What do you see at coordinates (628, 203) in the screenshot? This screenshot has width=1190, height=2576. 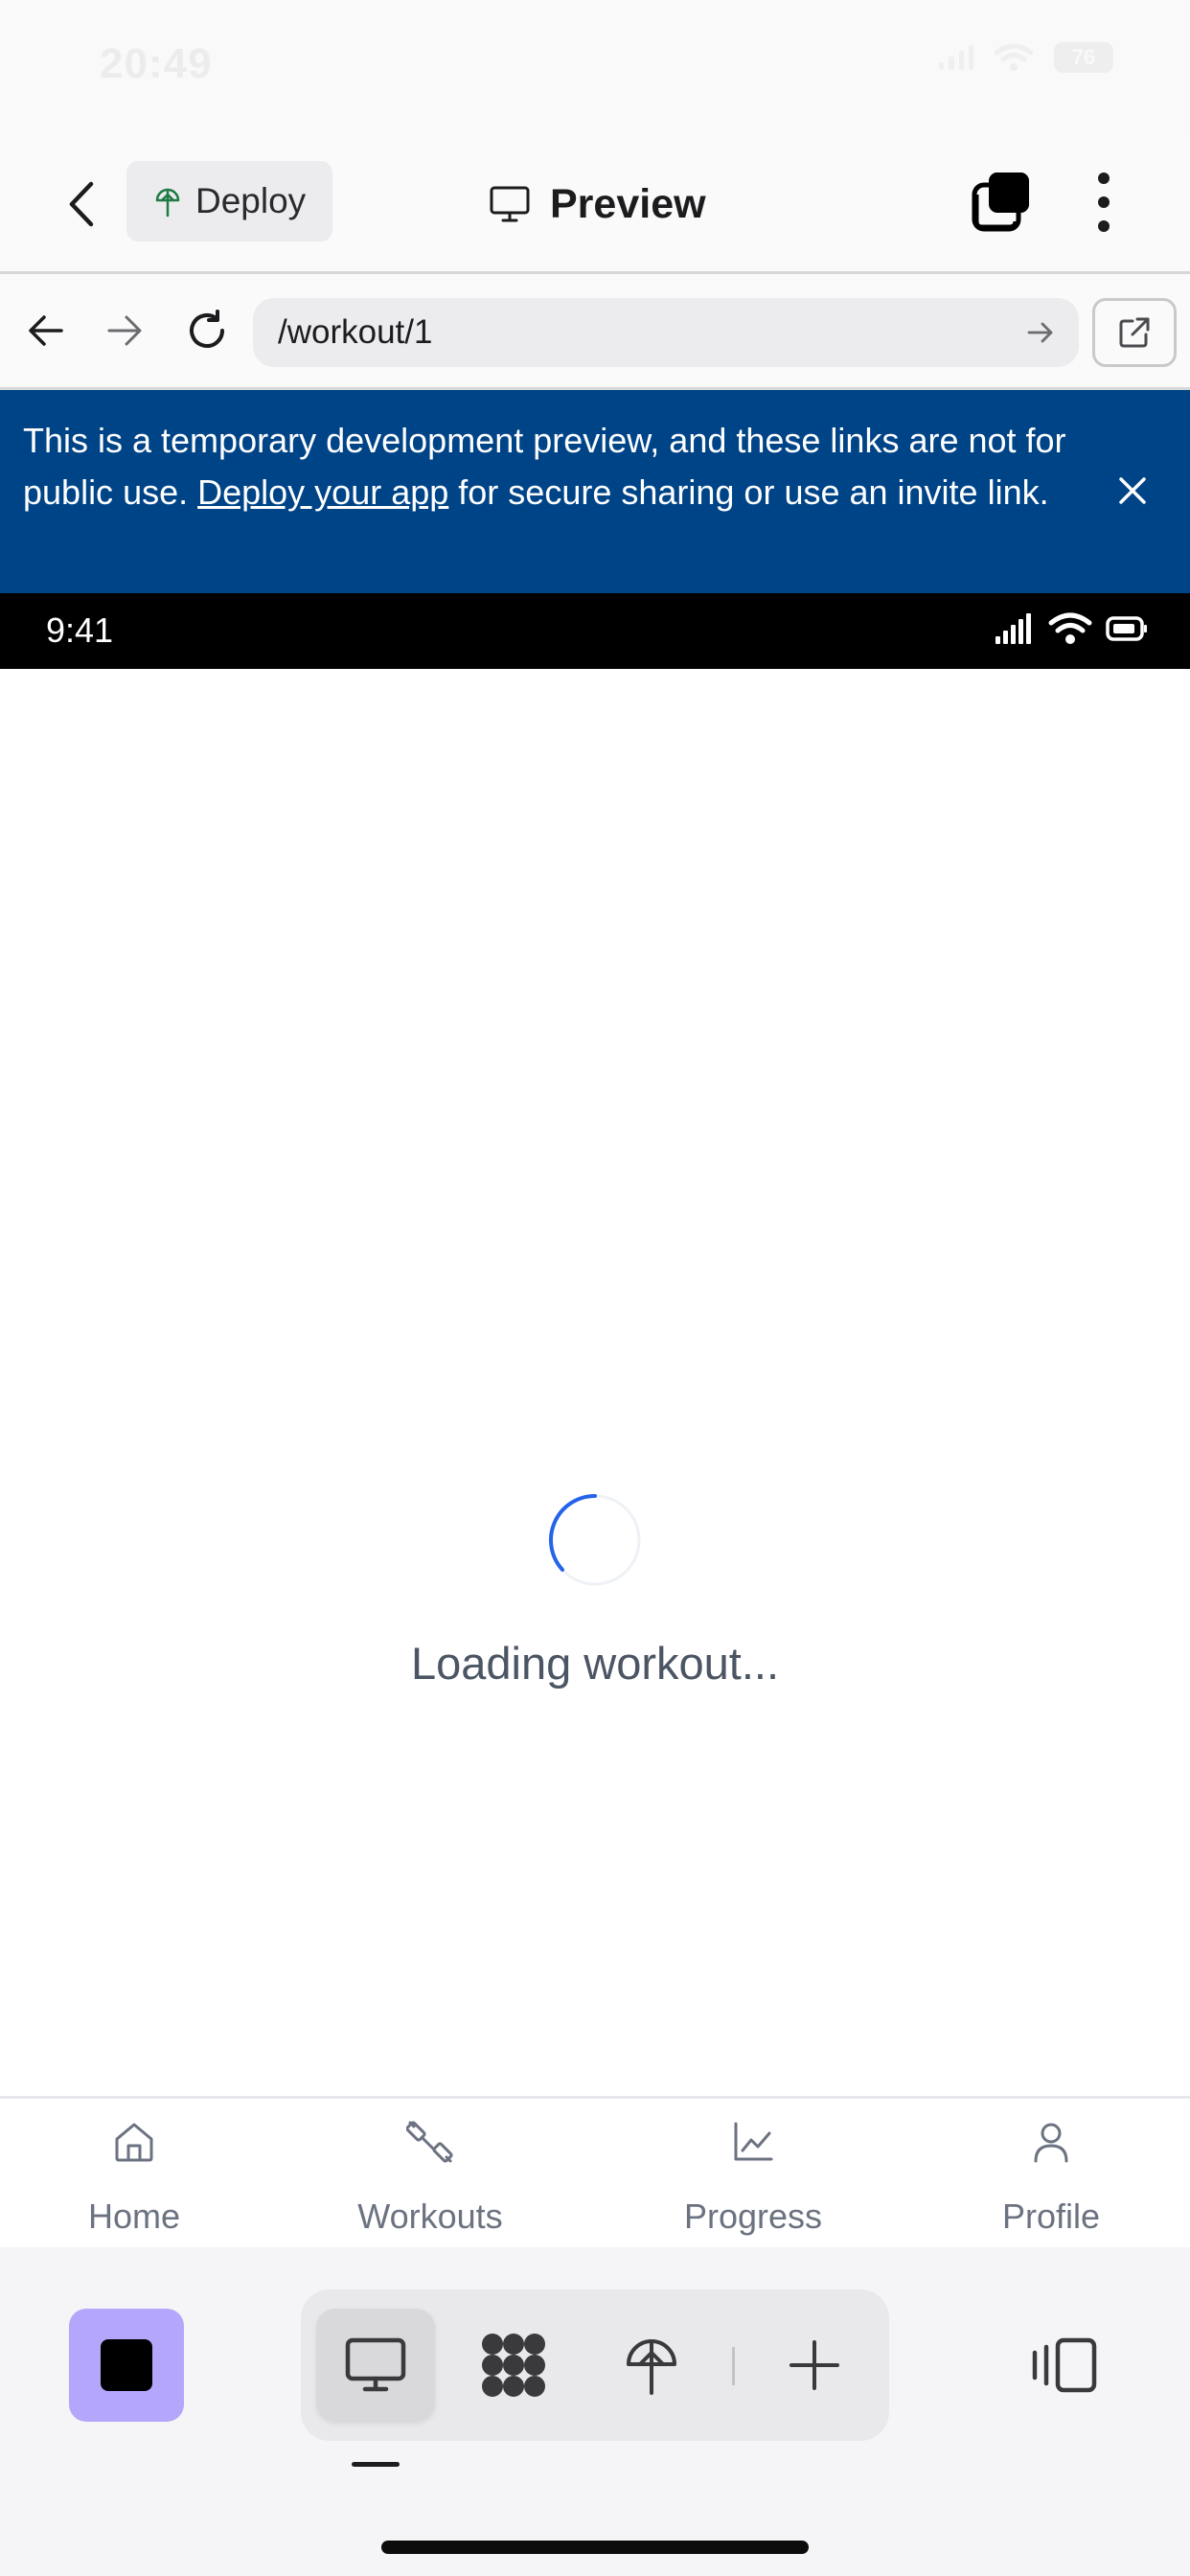 I see `page-title-text: Preview` at bounding box center [628, 203].